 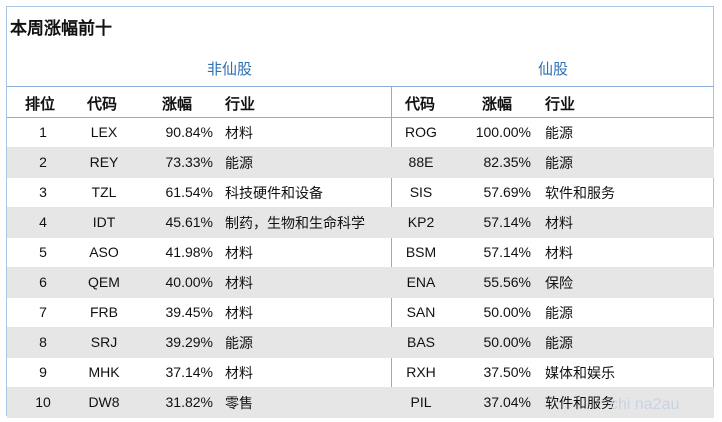 I want to click on table-row: 3 TZL 61.54% 科技硬件和设备 SIS 57.69% 软件和服务, so click(x=360, y=193).